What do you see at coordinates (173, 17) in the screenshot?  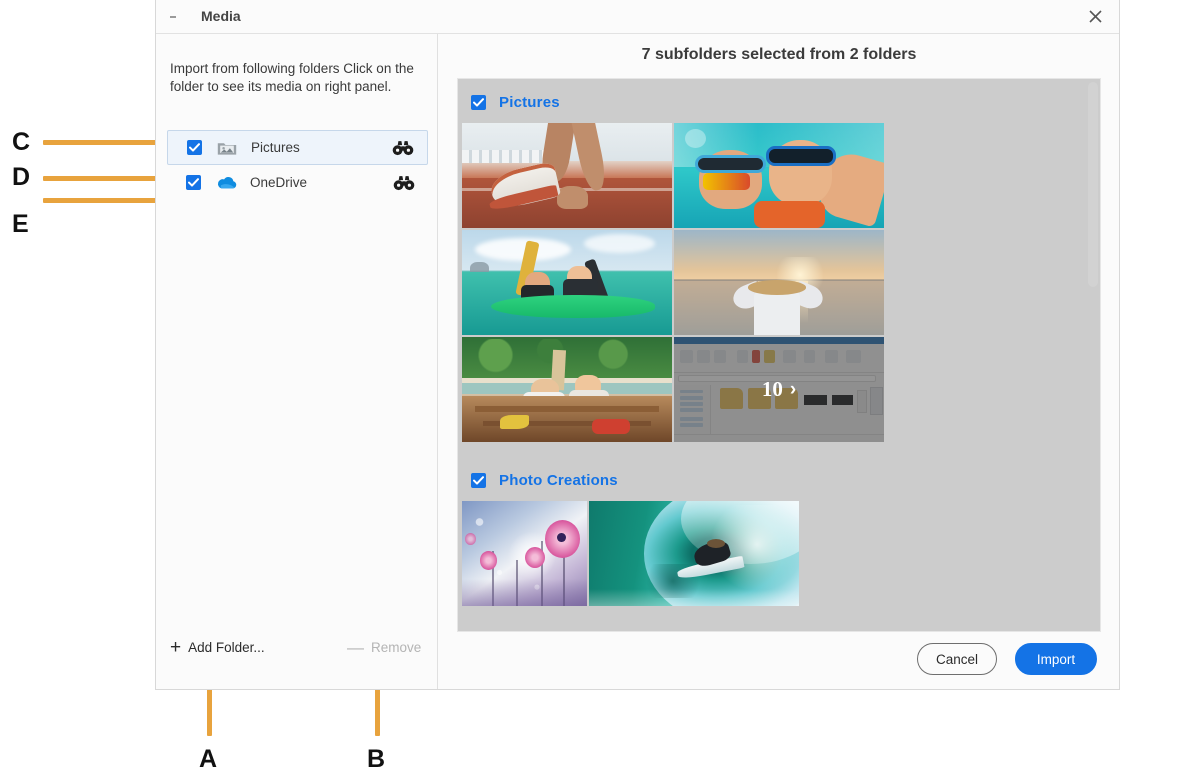 I see `window-menu-icon` at bounding box center [173, 17].